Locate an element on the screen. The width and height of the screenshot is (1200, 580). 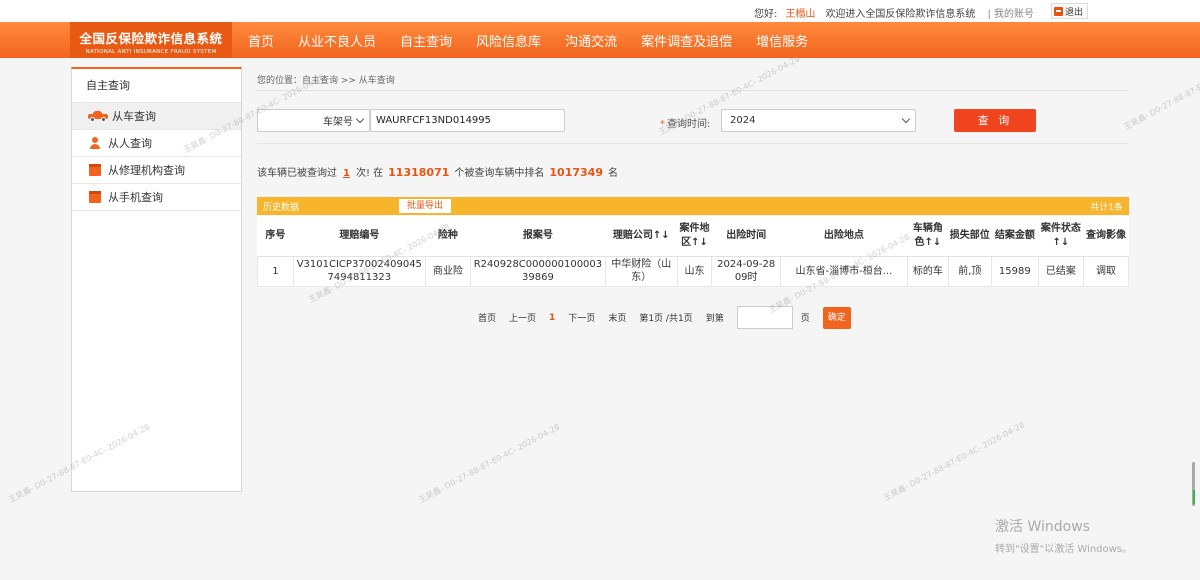
cell-claim-no: V3101CICP370024090457494811323 is located at coordinates (359, 271).